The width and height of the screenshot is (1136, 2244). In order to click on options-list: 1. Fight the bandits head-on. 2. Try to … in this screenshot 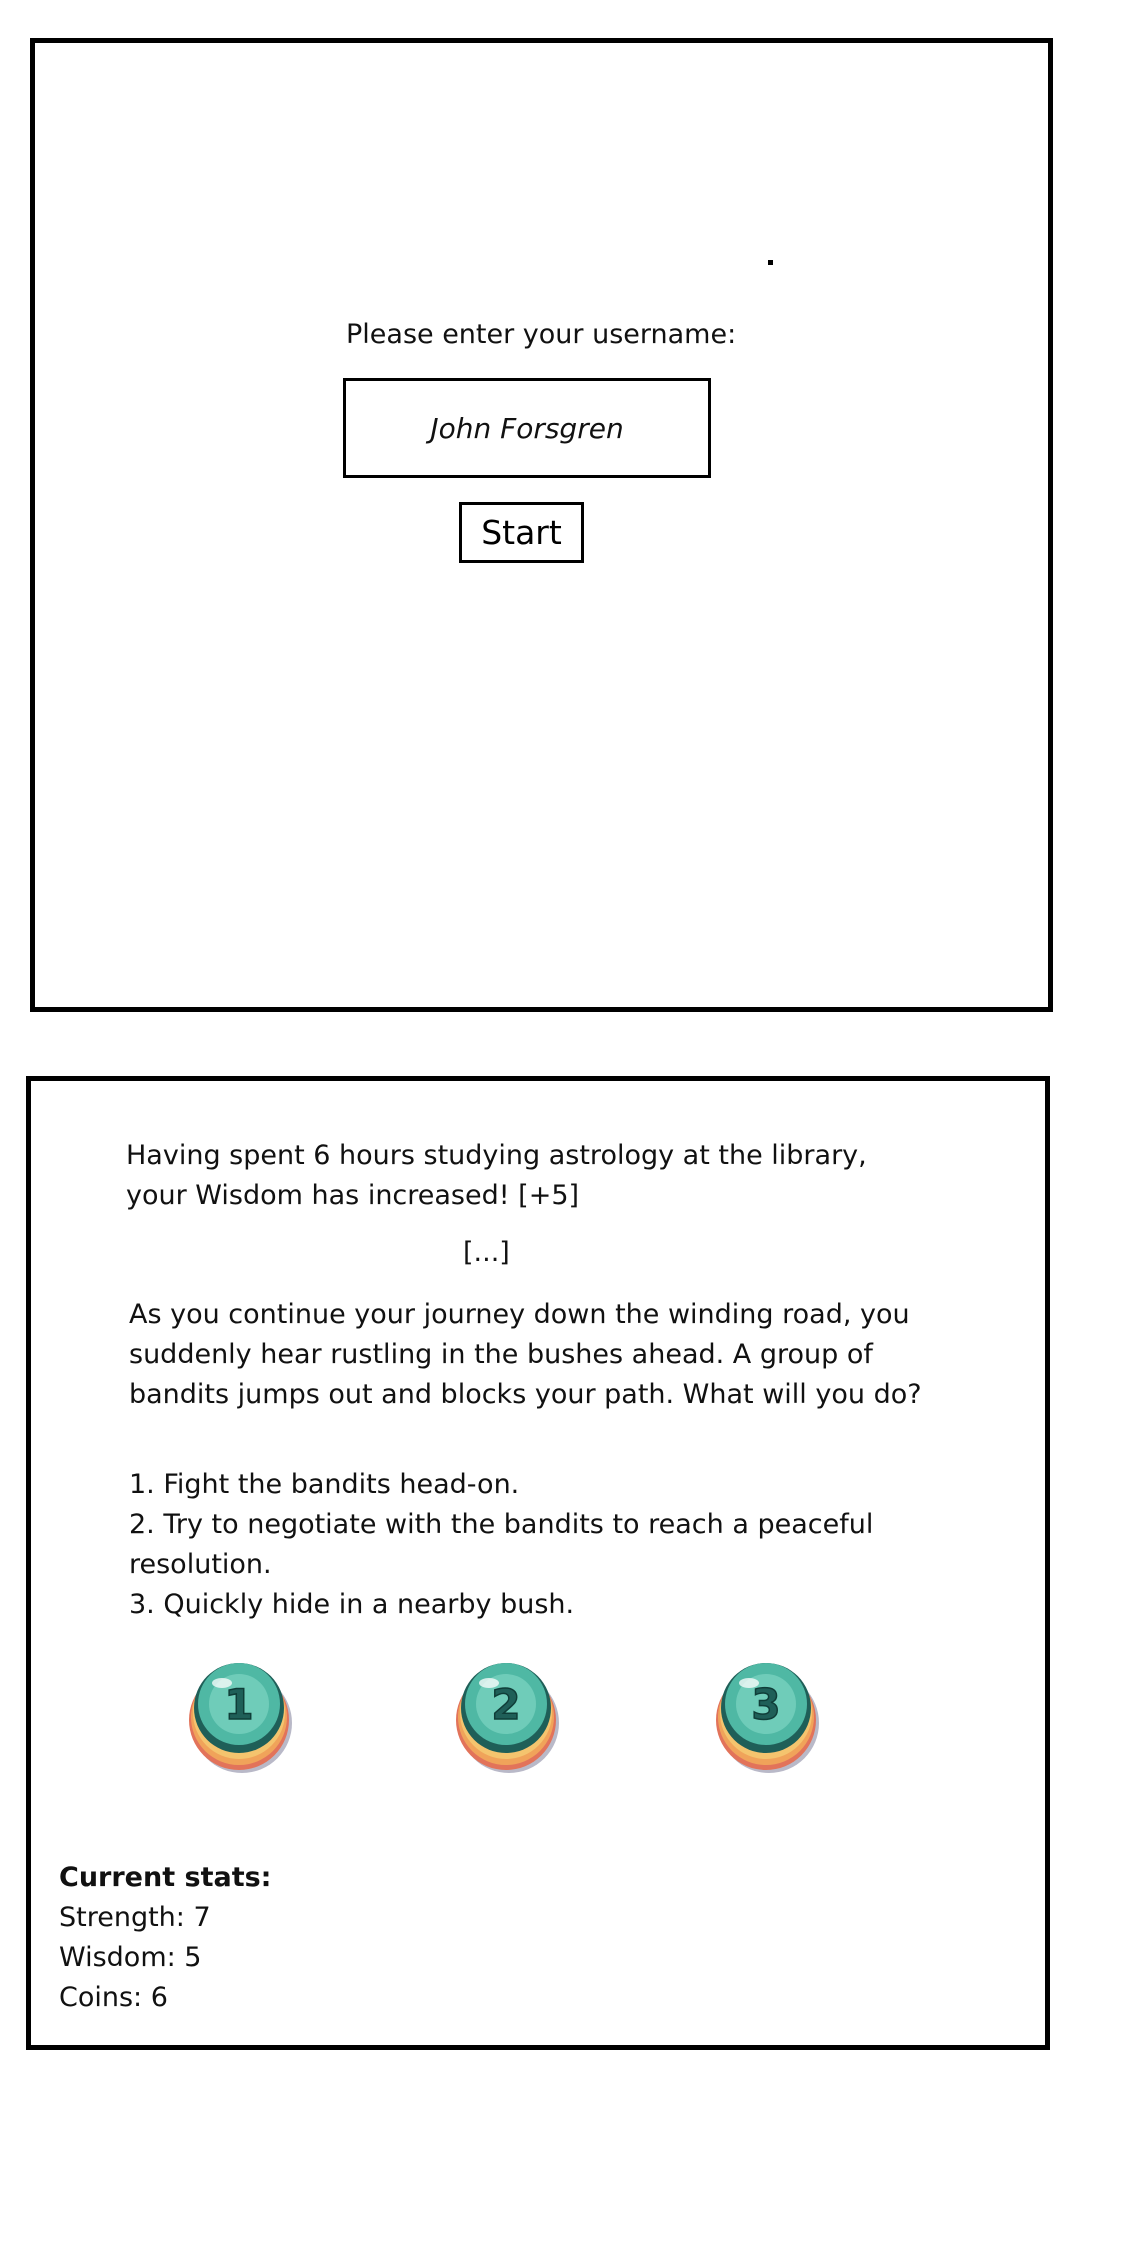, I will do `click(539, 1545)`.